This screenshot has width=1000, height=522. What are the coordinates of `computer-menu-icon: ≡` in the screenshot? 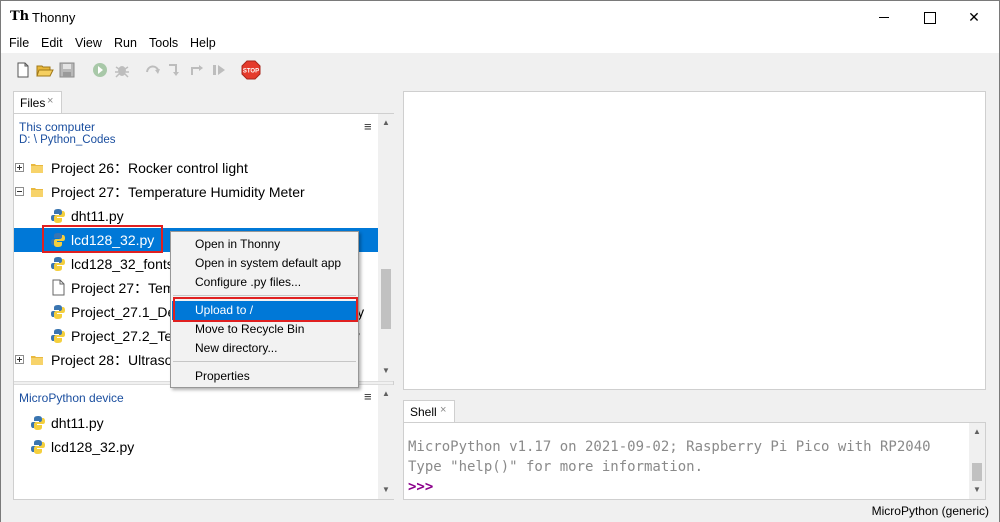 It's located at (368, 126).